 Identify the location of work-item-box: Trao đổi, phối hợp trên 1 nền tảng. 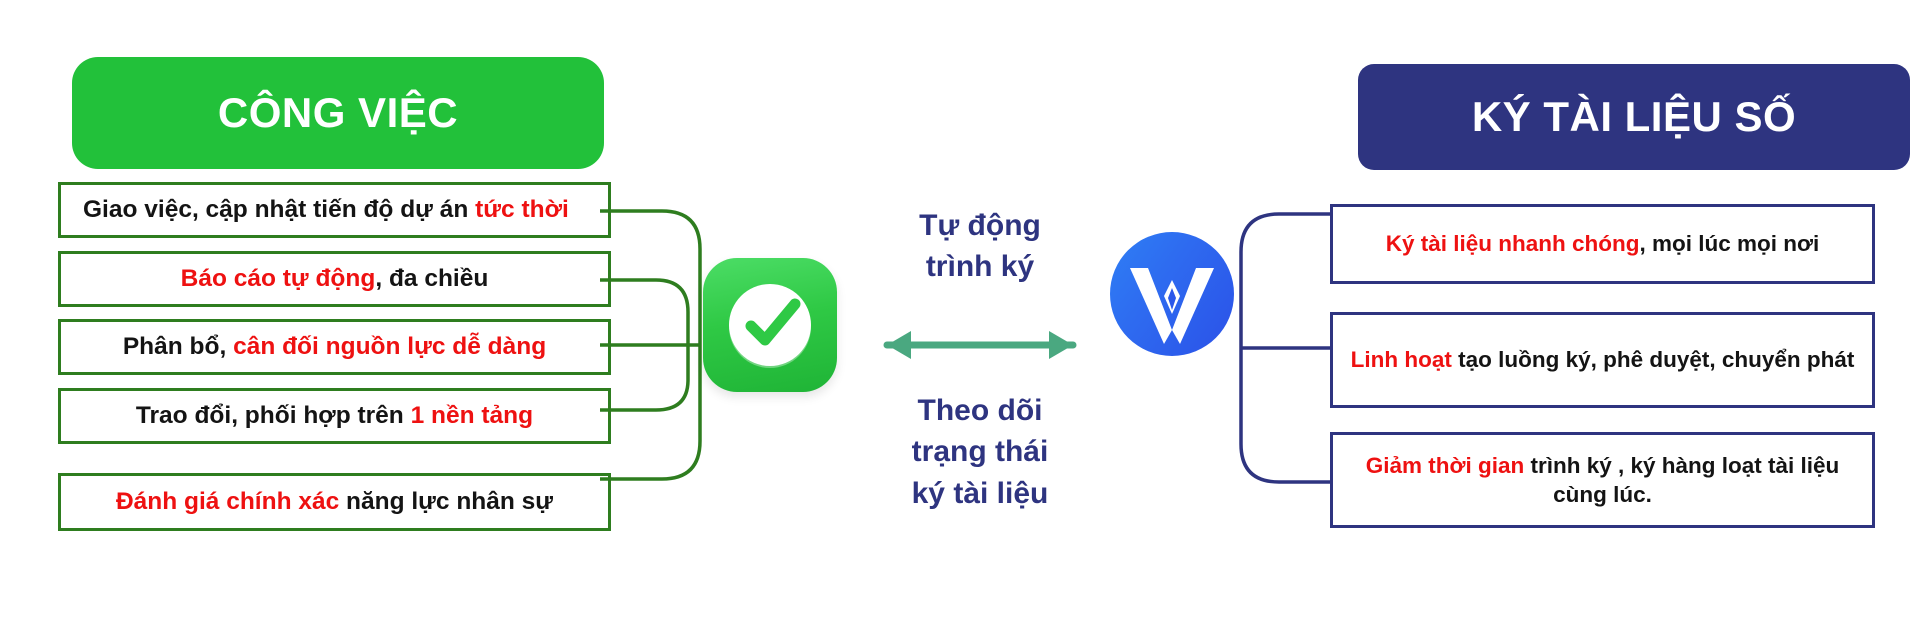
(334, 416).